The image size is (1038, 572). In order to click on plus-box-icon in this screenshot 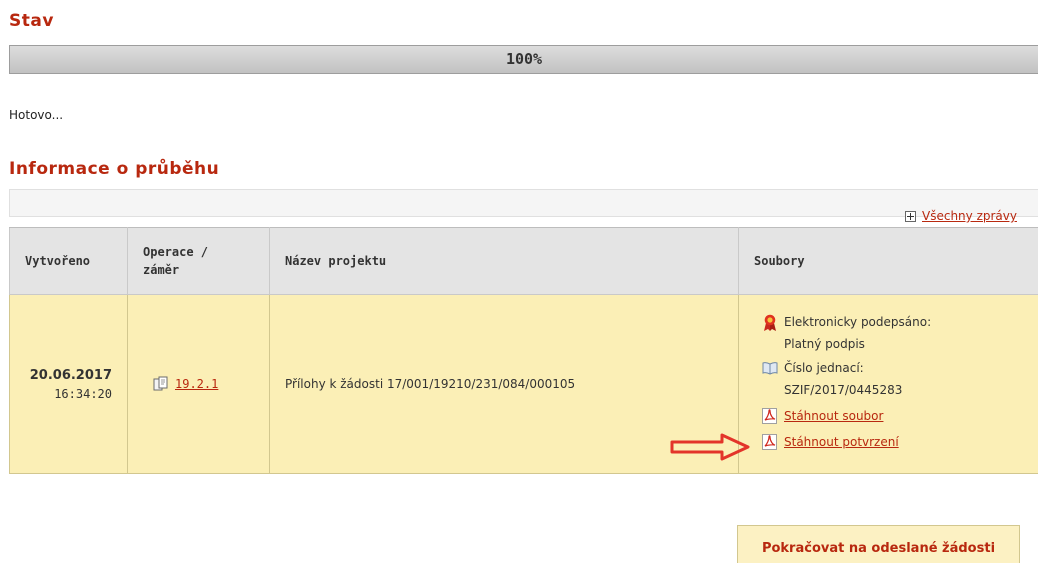, I will do `click(910, 216)`.